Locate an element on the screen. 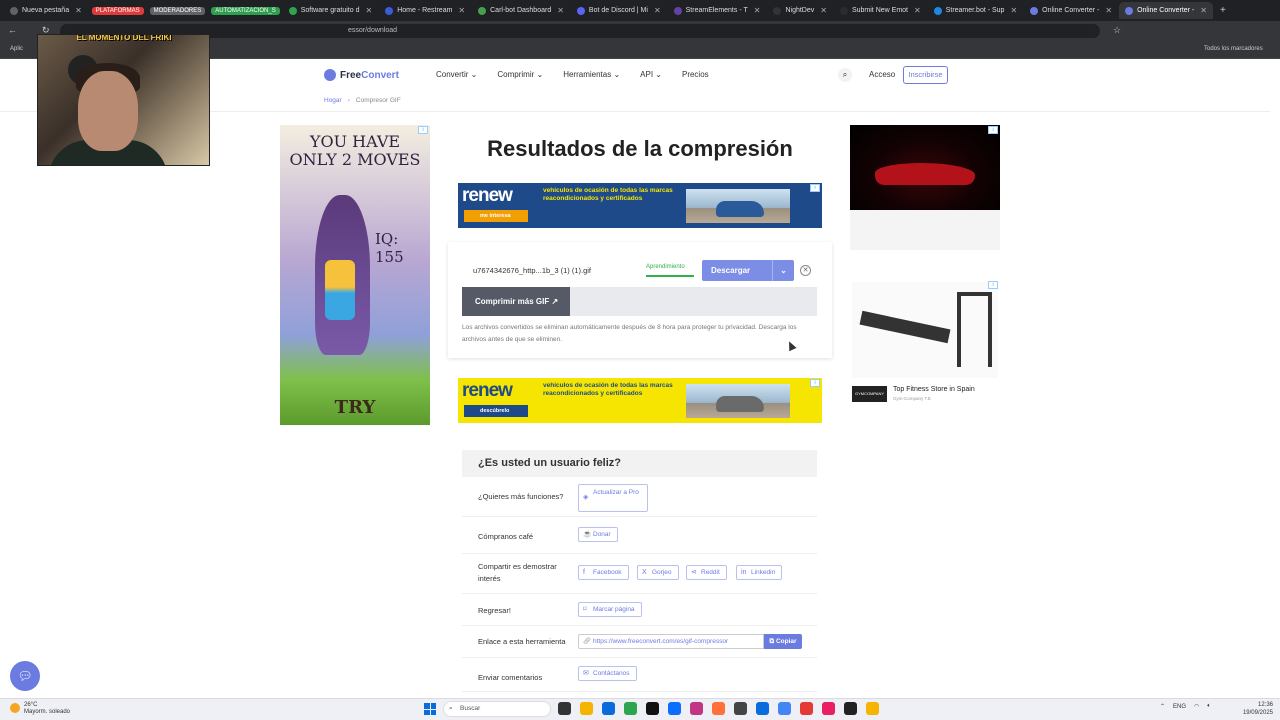 This screenshot has height=720, width=1280. browser-tab-7: Submit New Emot ✕ is located at coordinates (880, 10).